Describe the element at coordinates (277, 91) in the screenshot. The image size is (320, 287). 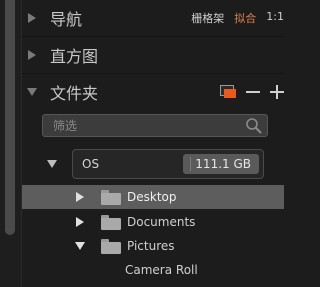
I see `add-icon` at that location.